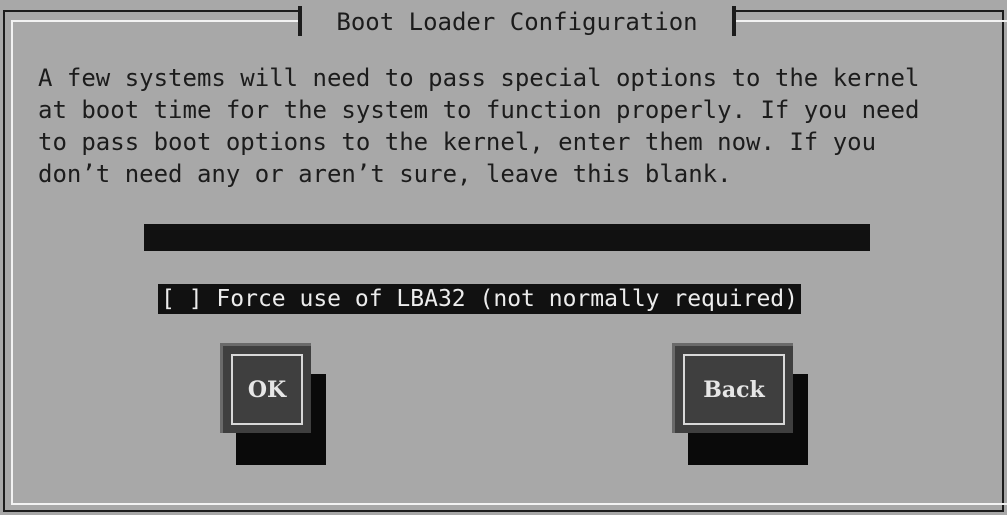 This screenshot has height=515, width=1007. Describe the element at coordinates (507, 237) in the screenshot. I see `kernel-options-input` at that location.